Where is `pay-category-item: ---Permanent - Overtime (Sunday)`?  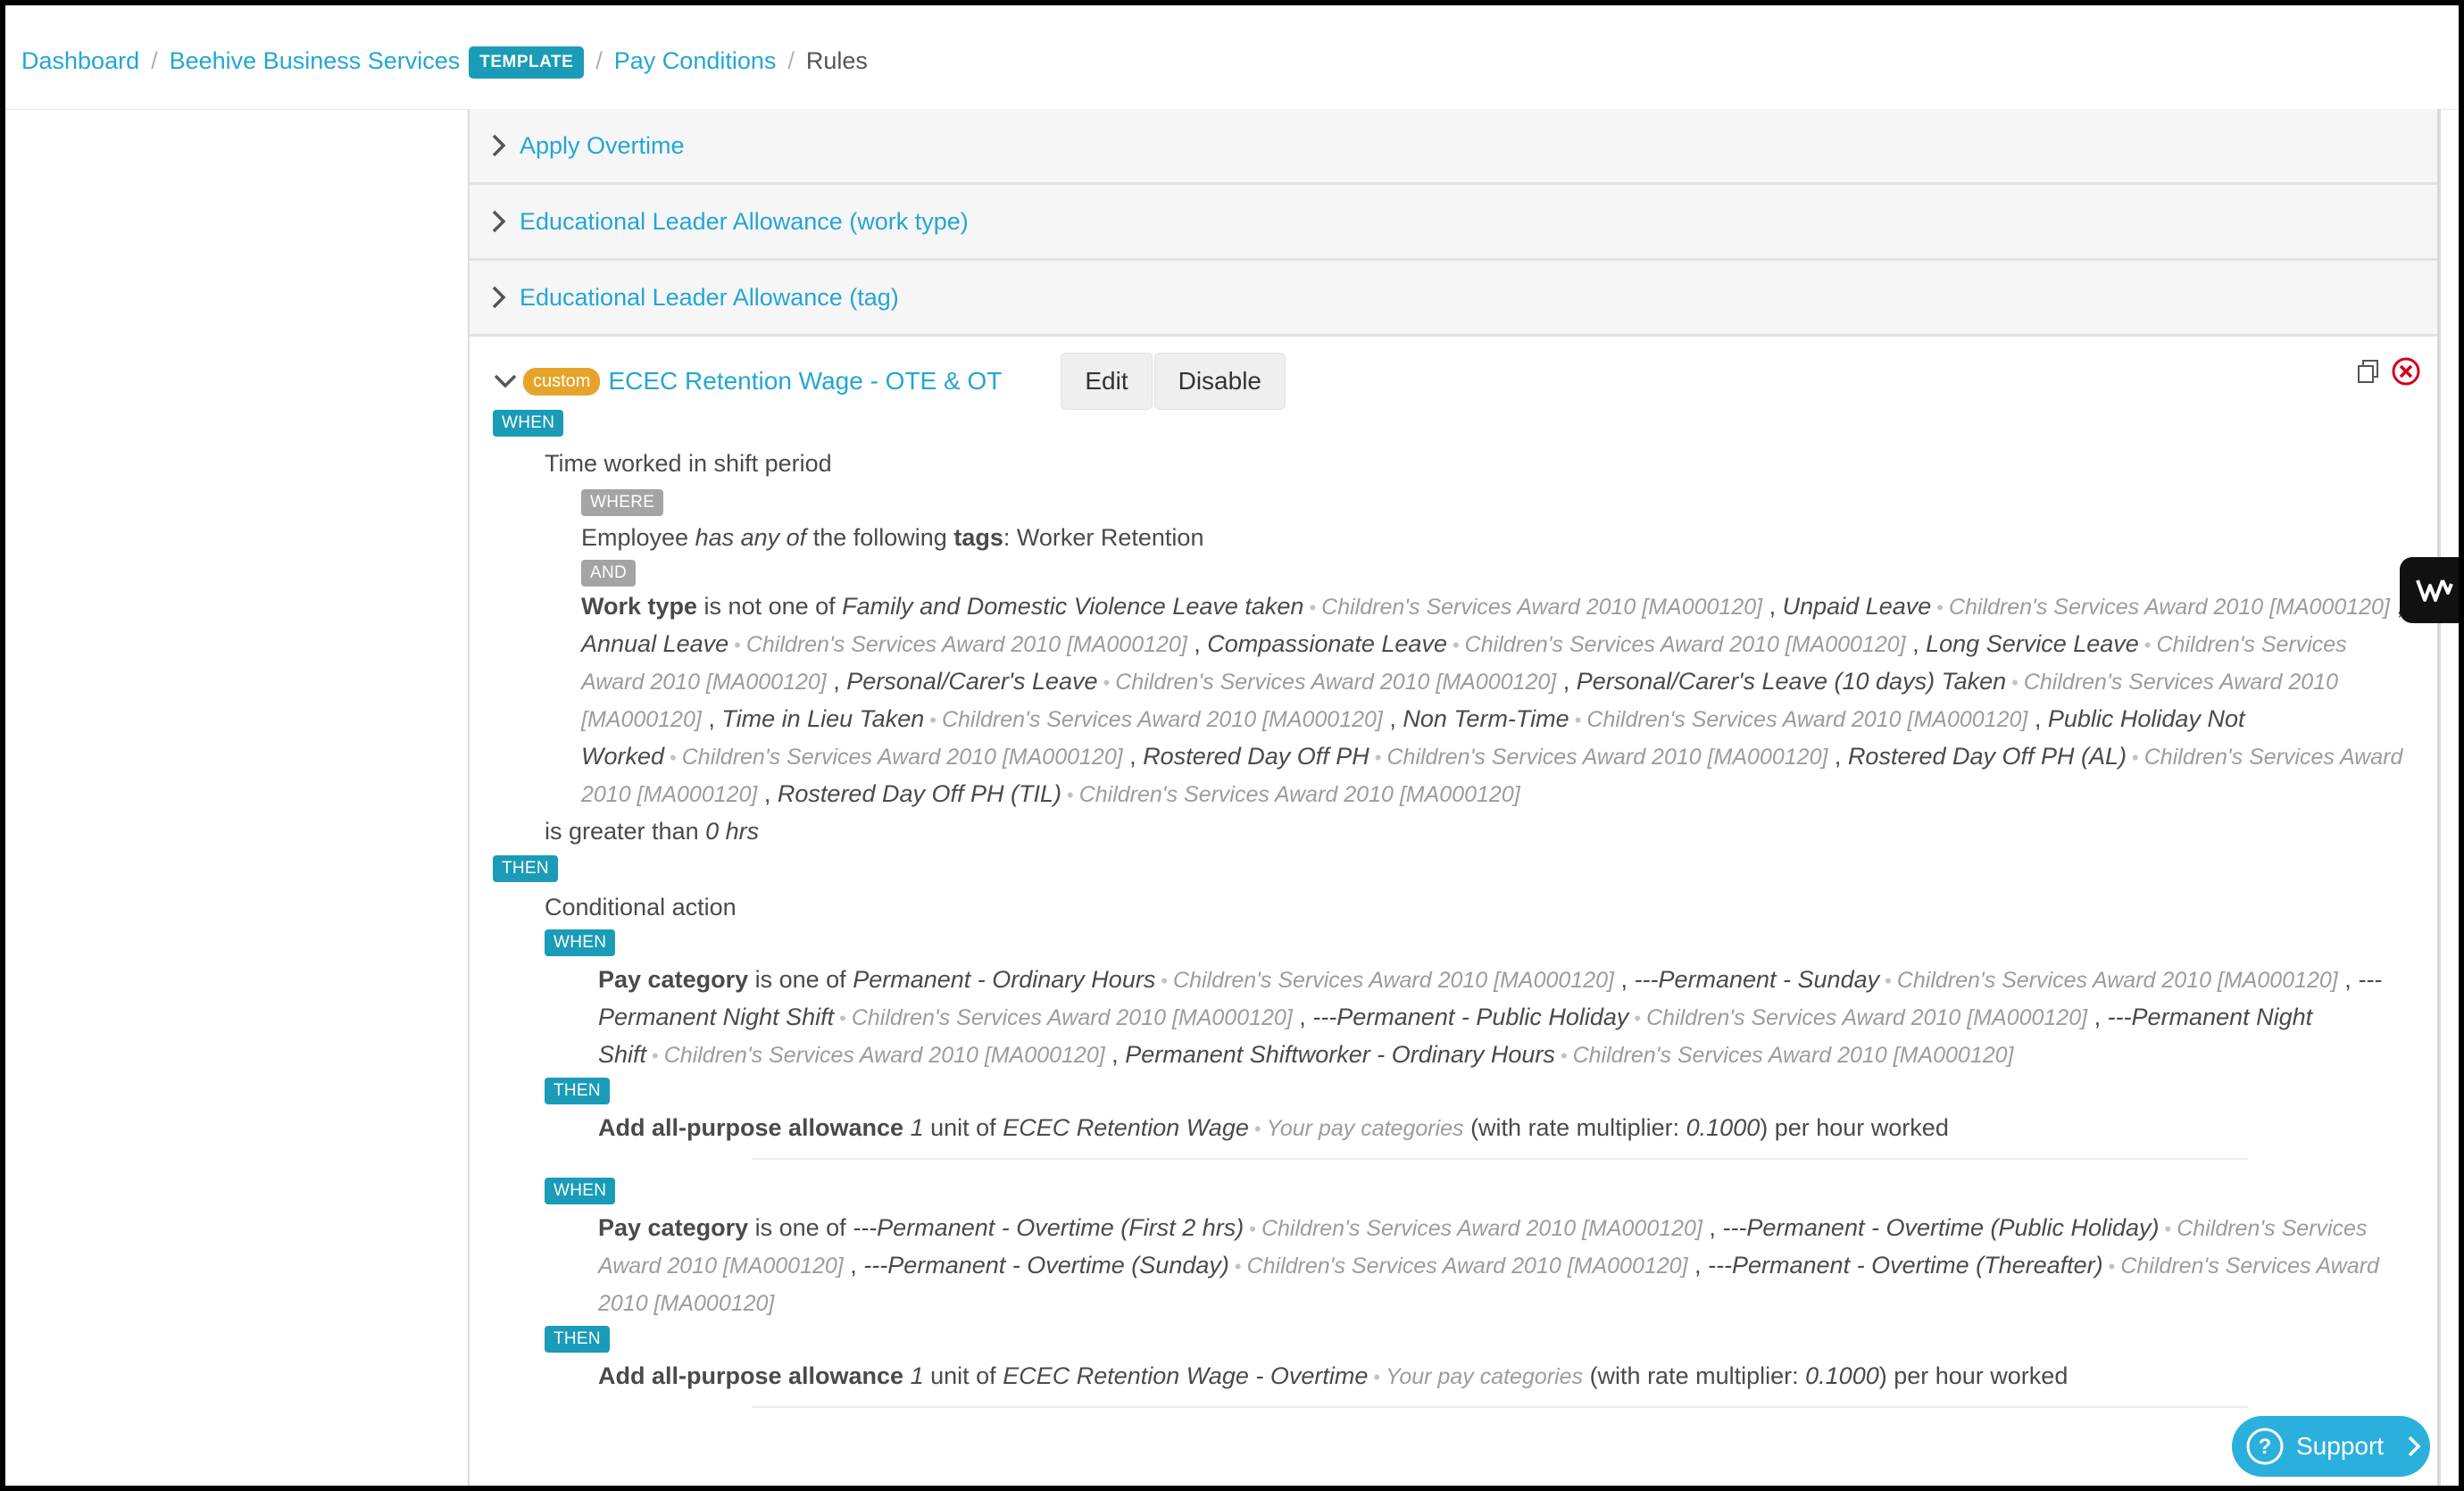 pay-category-item: ---Permanent - Overtime (Sunday) is located at coordinates (1046, 1266).